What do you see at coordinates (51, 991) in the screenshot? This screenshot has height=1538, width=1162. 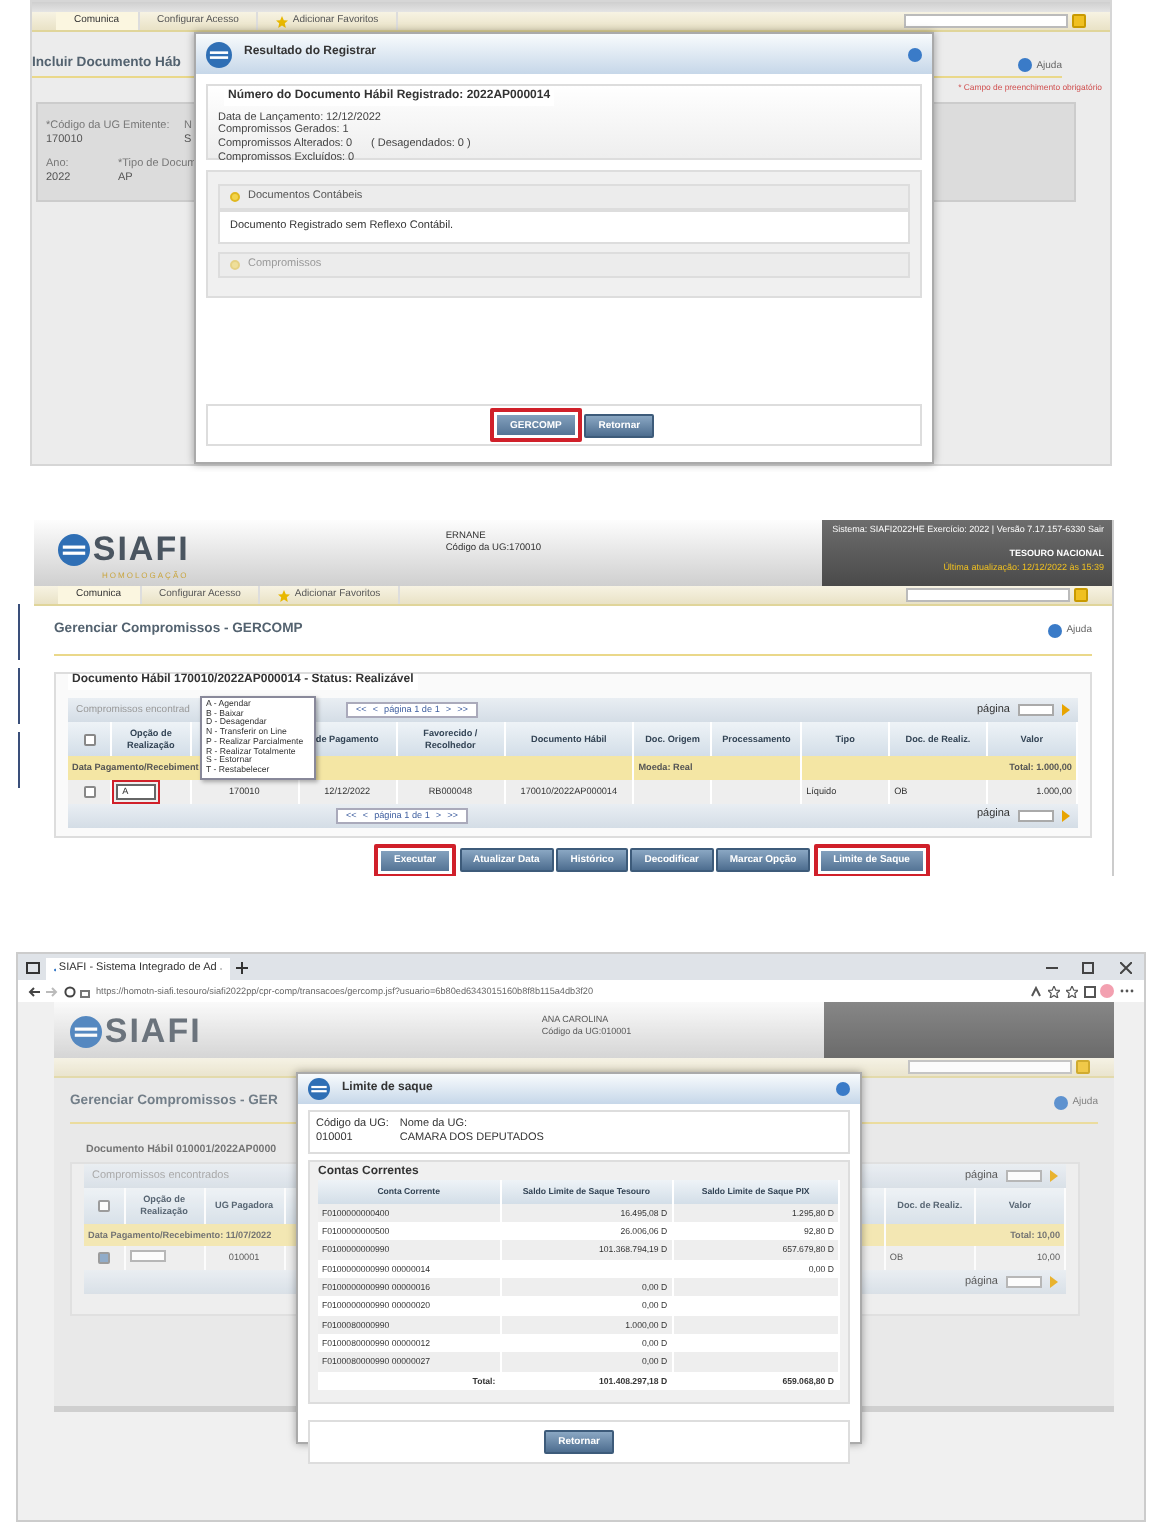 I see `forward-icon` at bounding box center [51, 991].